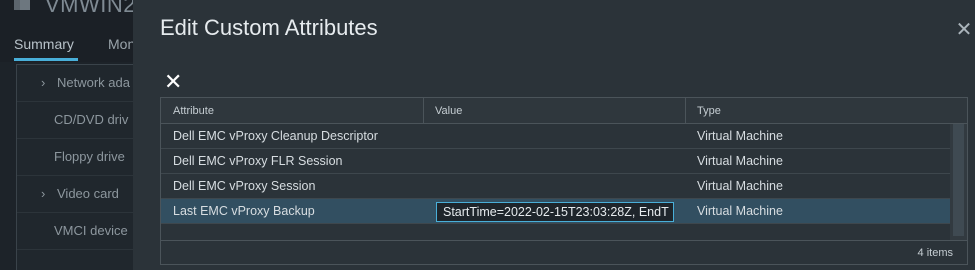  Describe the element at coordinates (91, 119) in the screenshot. I see `hardware-row-label: CD/DVD driv` at that location.